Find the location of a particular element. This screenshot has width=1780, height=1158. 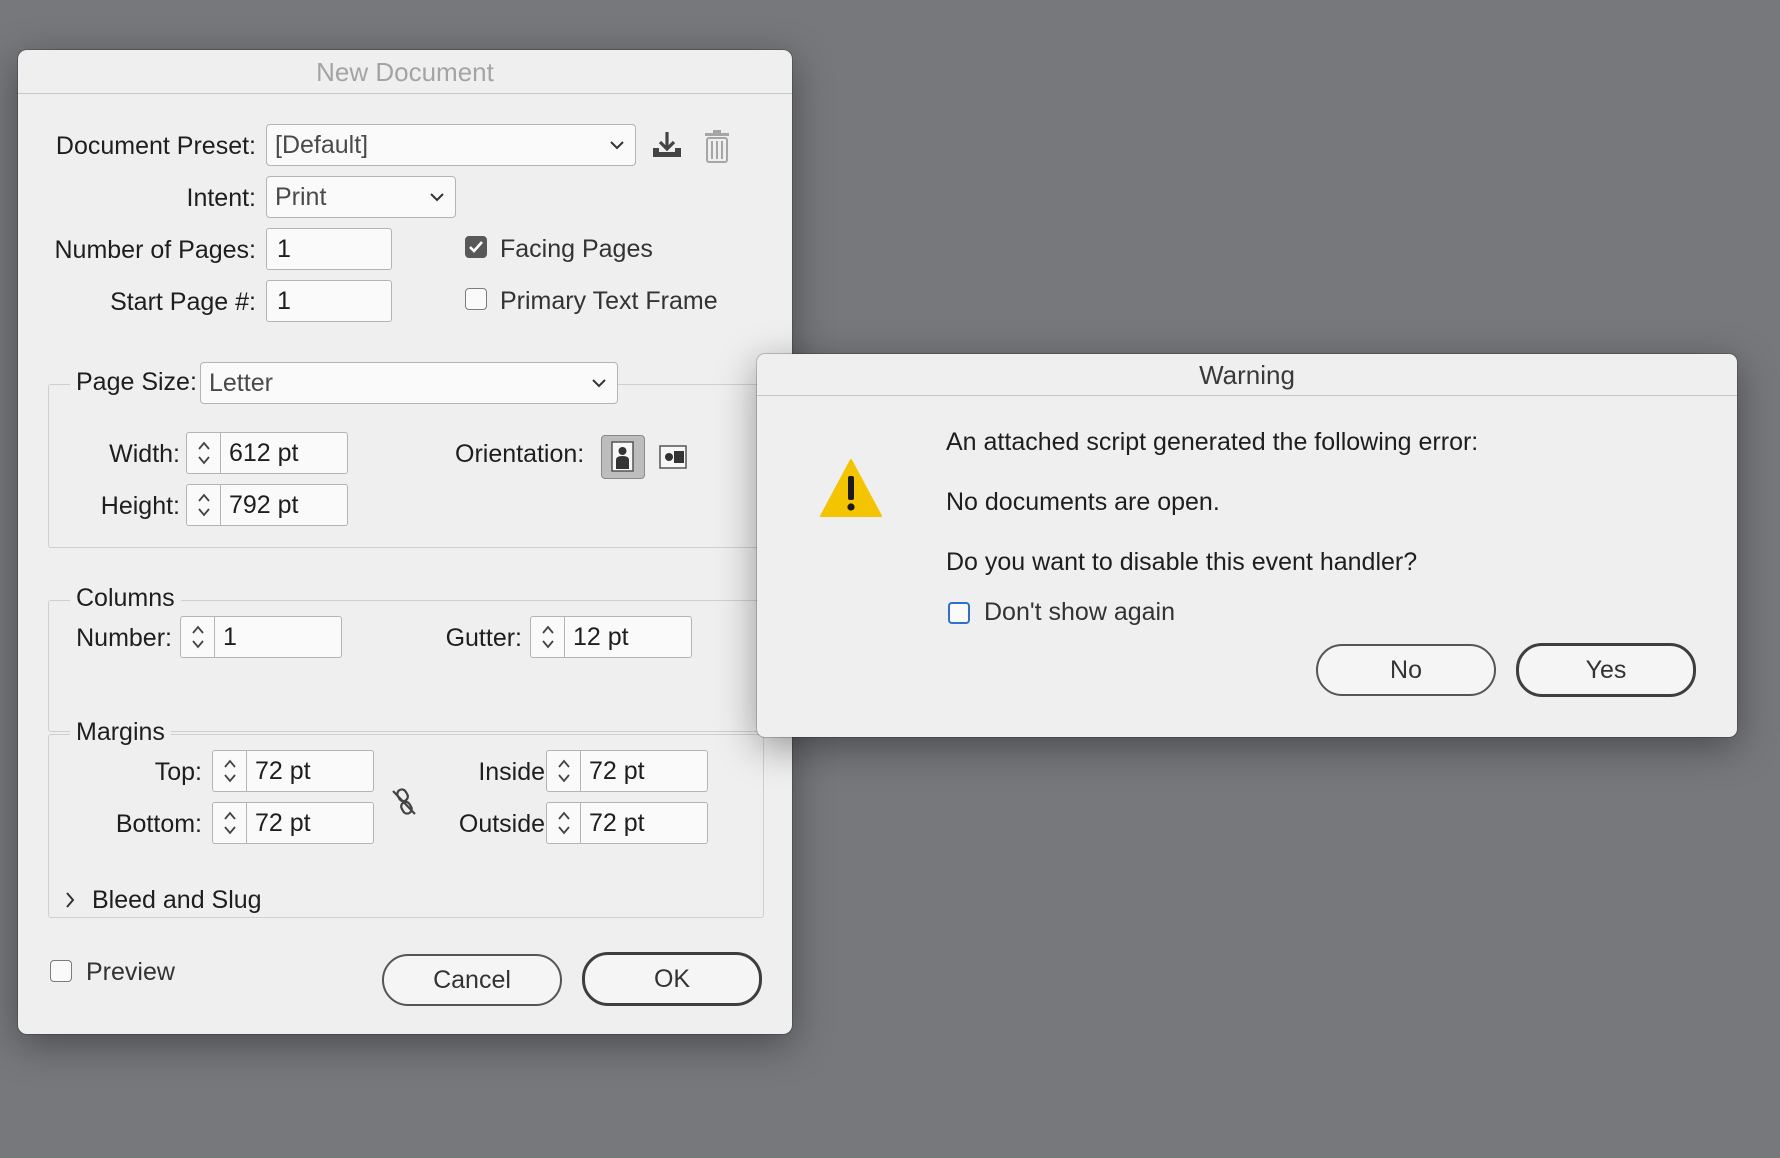

portrait-orientation-icon is located at coordinates (623, 457).